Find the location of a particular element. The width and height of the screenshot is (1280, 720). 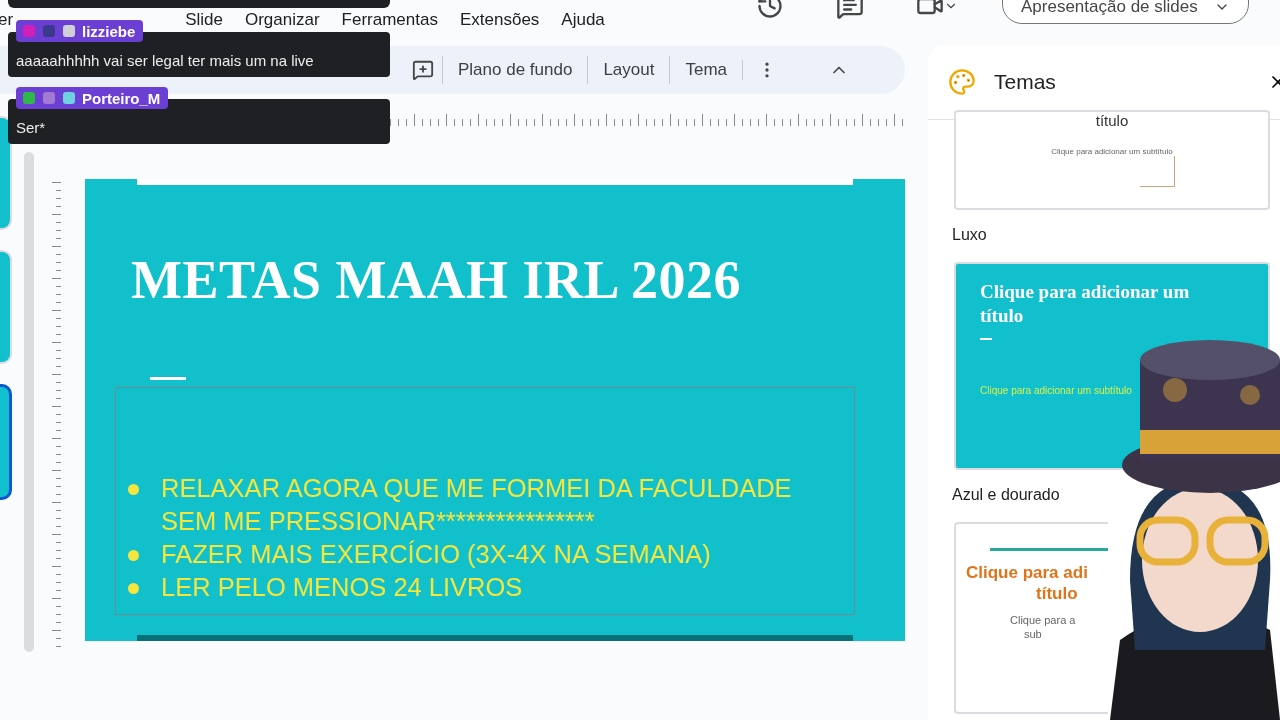

username: lizziebe is located at coordinates (109, 31).